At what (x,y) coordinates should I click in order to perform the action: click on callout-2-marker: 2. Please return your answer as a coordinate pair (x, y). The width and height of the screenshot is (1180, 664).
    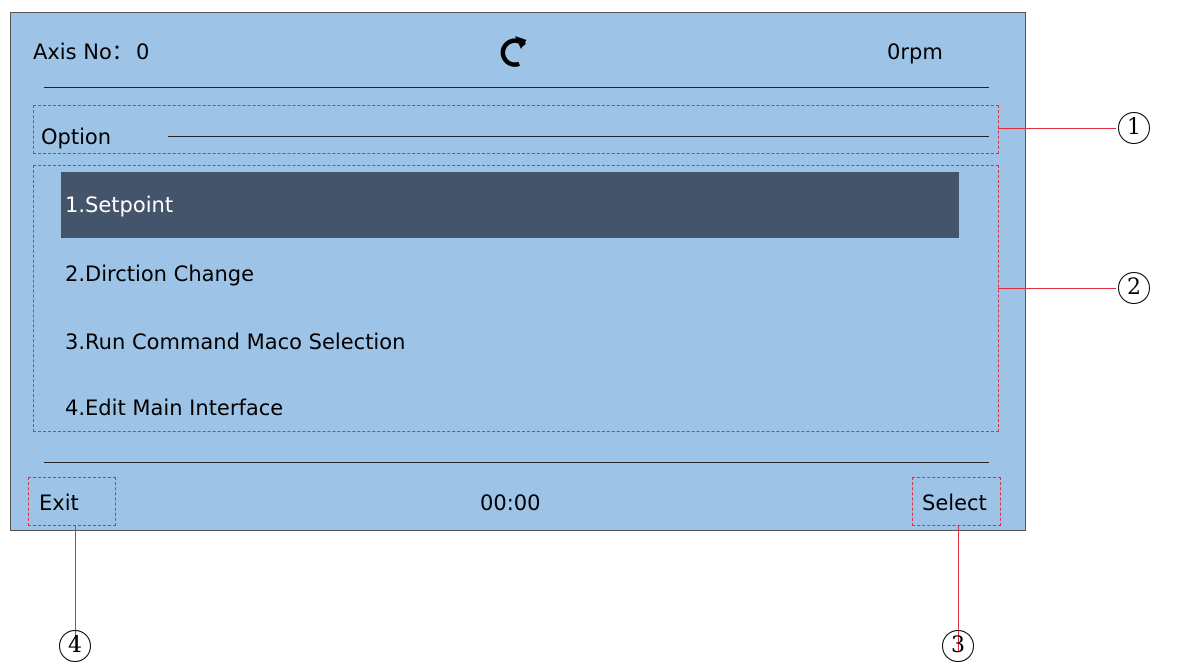
    Looking at the image, I should click on (1134, 288).